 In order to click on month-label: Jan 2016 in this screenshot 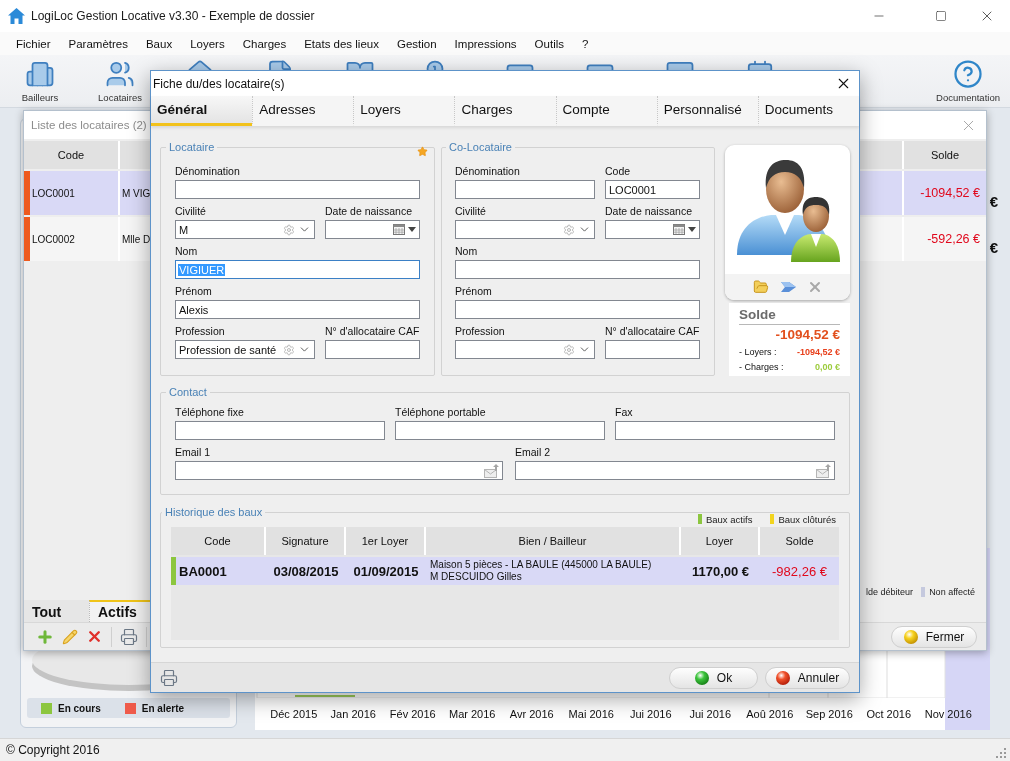, I will do `click(353, 714)`.